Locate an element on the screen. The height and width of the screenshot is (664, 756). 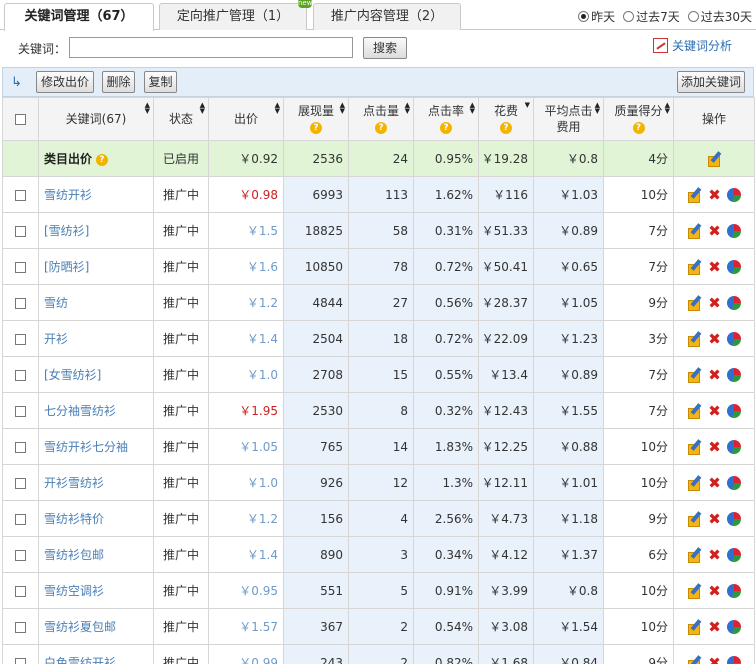
keyword-link: [雪纺衫] is located at coordinates (66, 231).